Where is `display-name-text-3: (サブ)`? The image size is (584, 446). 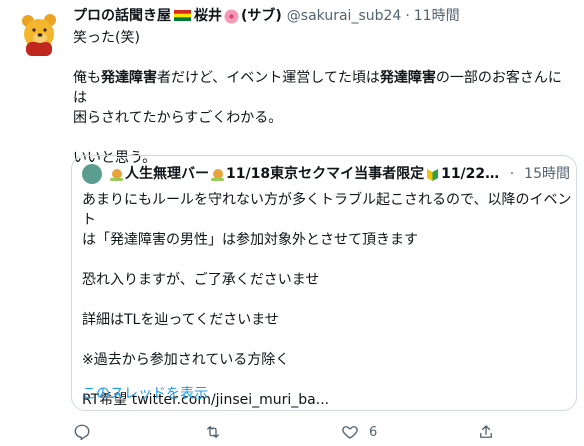 display-name-text-3: (サブ) is located at coordinates (261, 16).